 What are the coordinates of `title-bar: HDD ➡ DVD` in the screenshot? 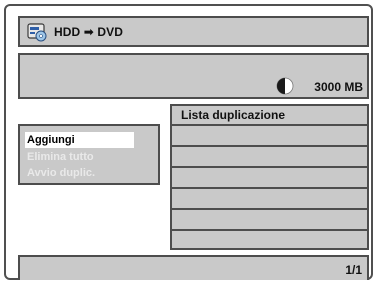 It's located at (193, 31).